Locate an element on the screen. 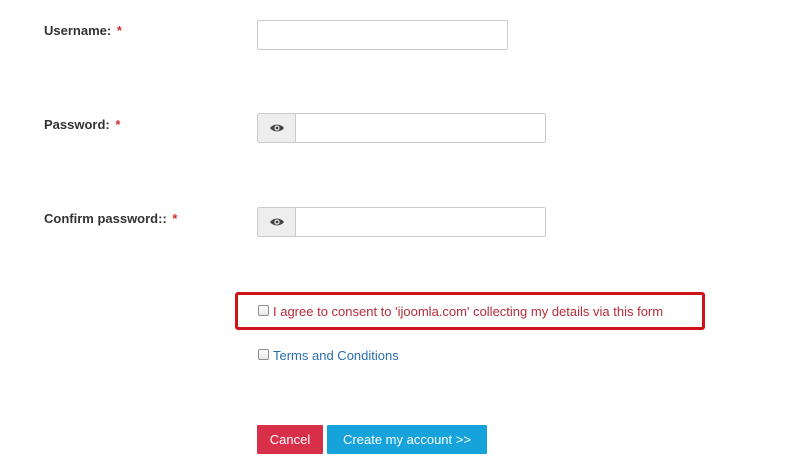  password-input-group is located at coordinates (401, 128).